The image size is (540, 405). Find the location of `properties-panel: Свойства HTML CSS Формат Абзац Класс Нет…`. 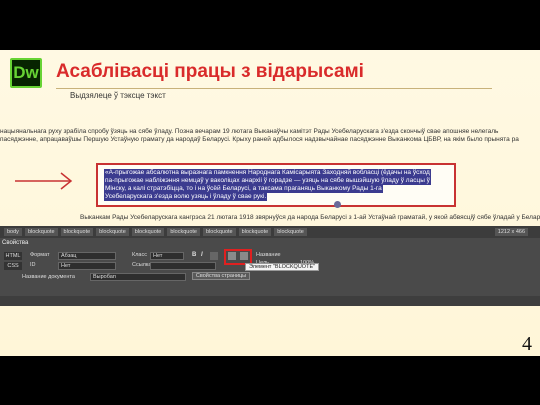

properties-panel: Свойства HTML CSS Формат Абзац Класс Нет… is located at coordinates (270, 267).